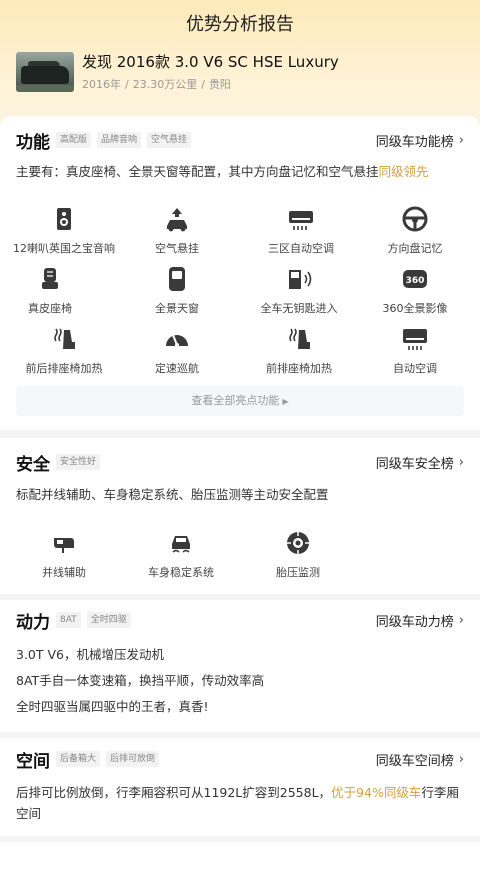 This screenshot has width=480, height=881. Describe the element at coordinates (299, 351) in the screenshot. I see `feature-item: 前排座椅加热` at that location.